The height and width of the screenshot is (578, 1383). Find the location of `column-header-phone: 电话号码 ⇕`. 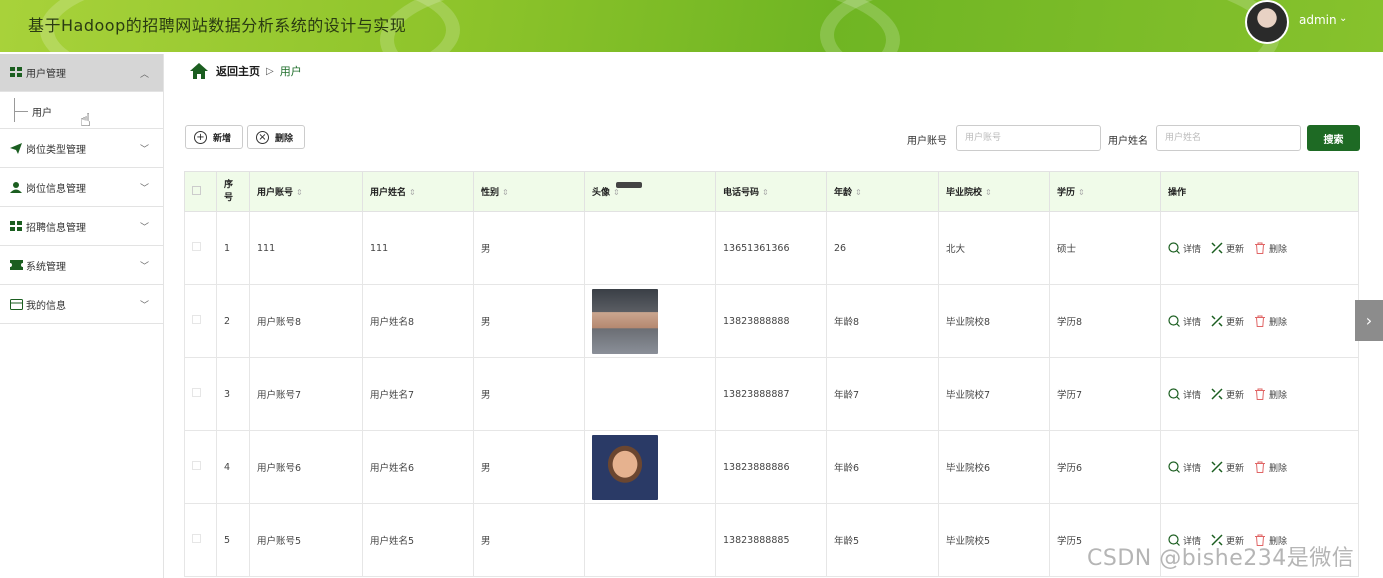

column-header-phone: 电话号码 ⇕ is located at coordinates (771, 191).